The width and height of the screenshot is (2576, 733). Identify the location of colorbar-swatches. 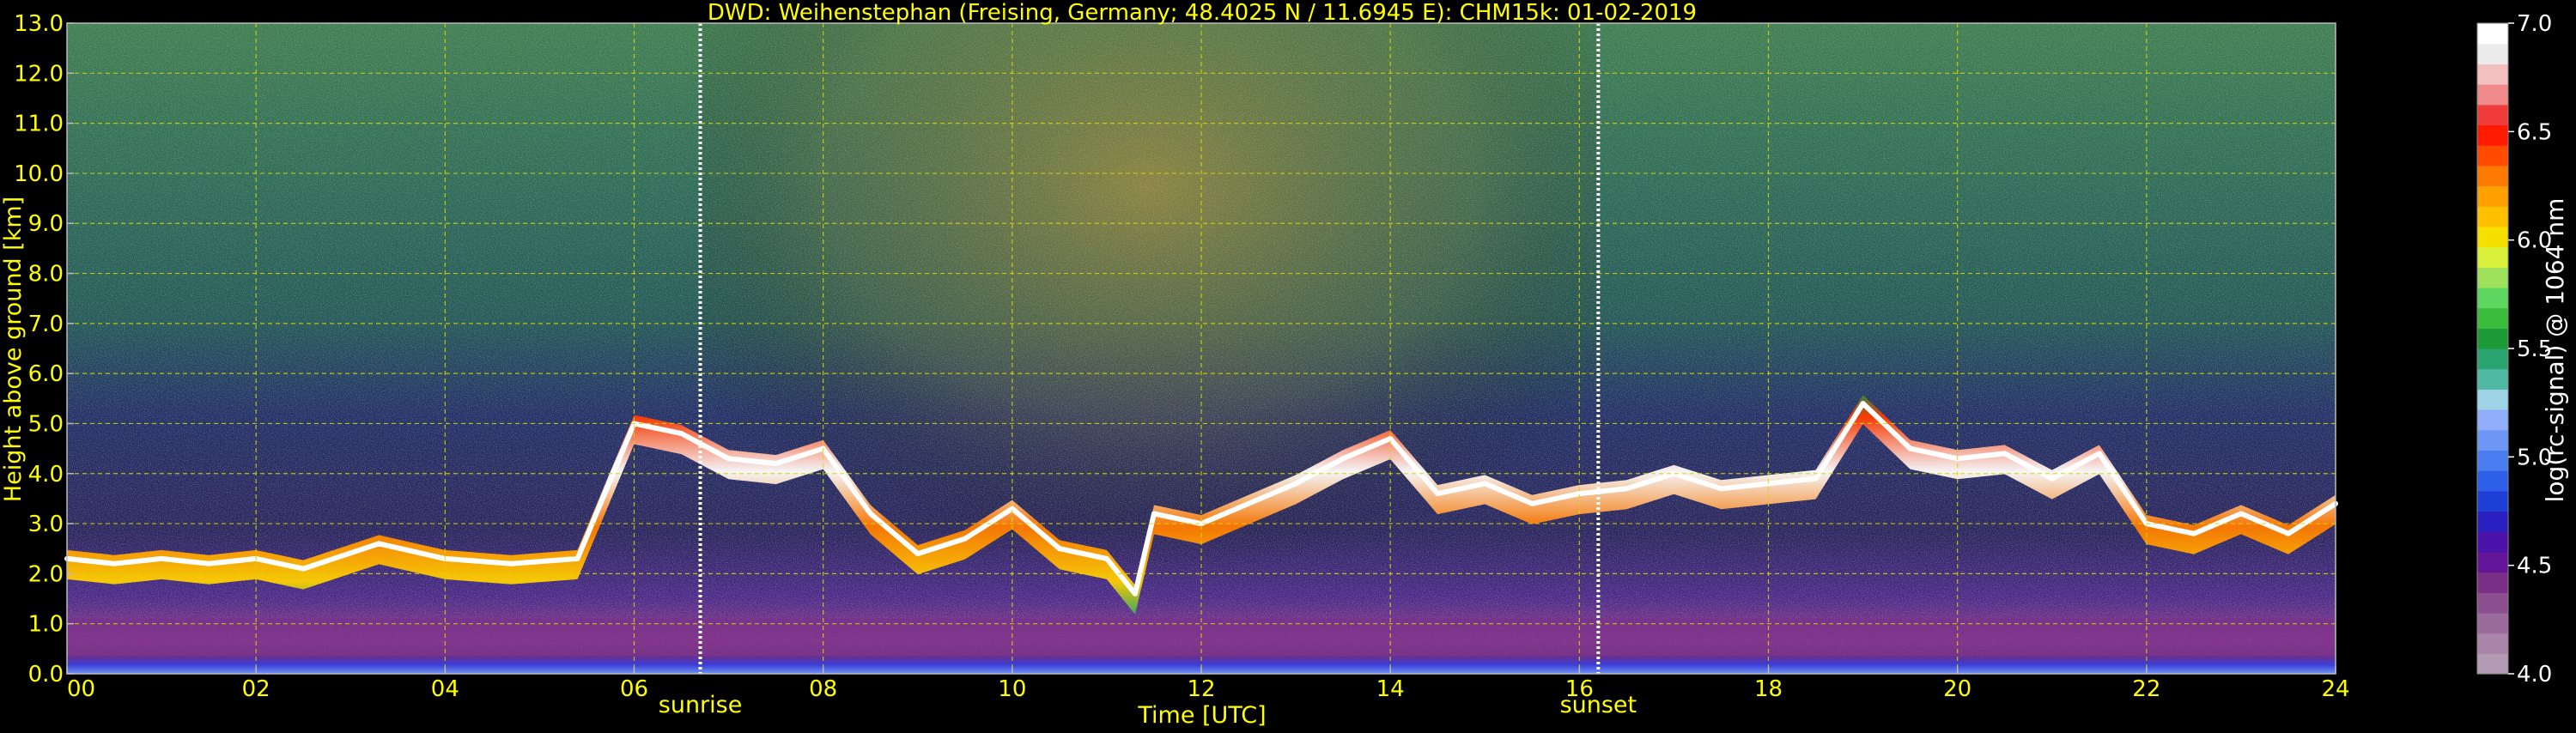
(2492, 349).